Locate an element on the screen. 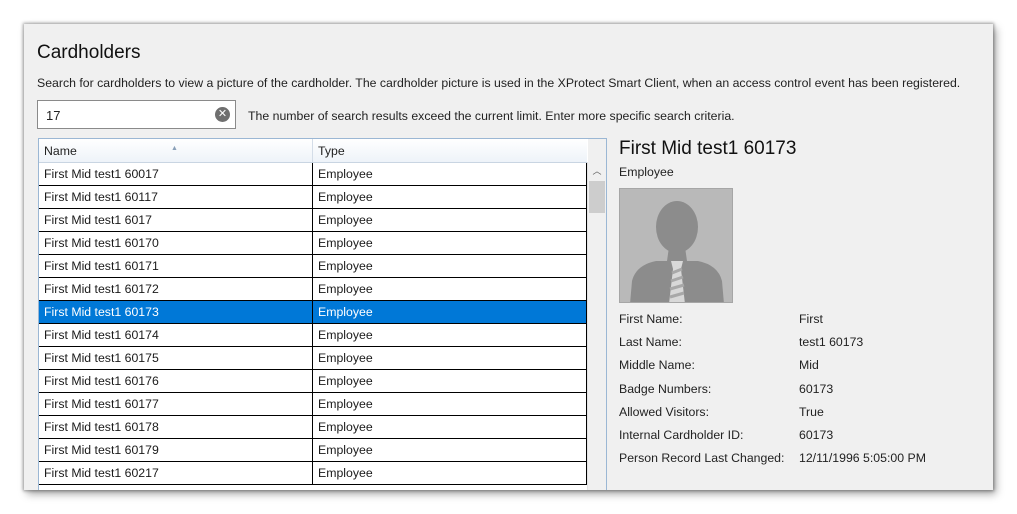 Image resolution: width=1017 pixels, height=514 pixels. cell-name: First Mid test1 60179 is located at coordinates (176, 450).